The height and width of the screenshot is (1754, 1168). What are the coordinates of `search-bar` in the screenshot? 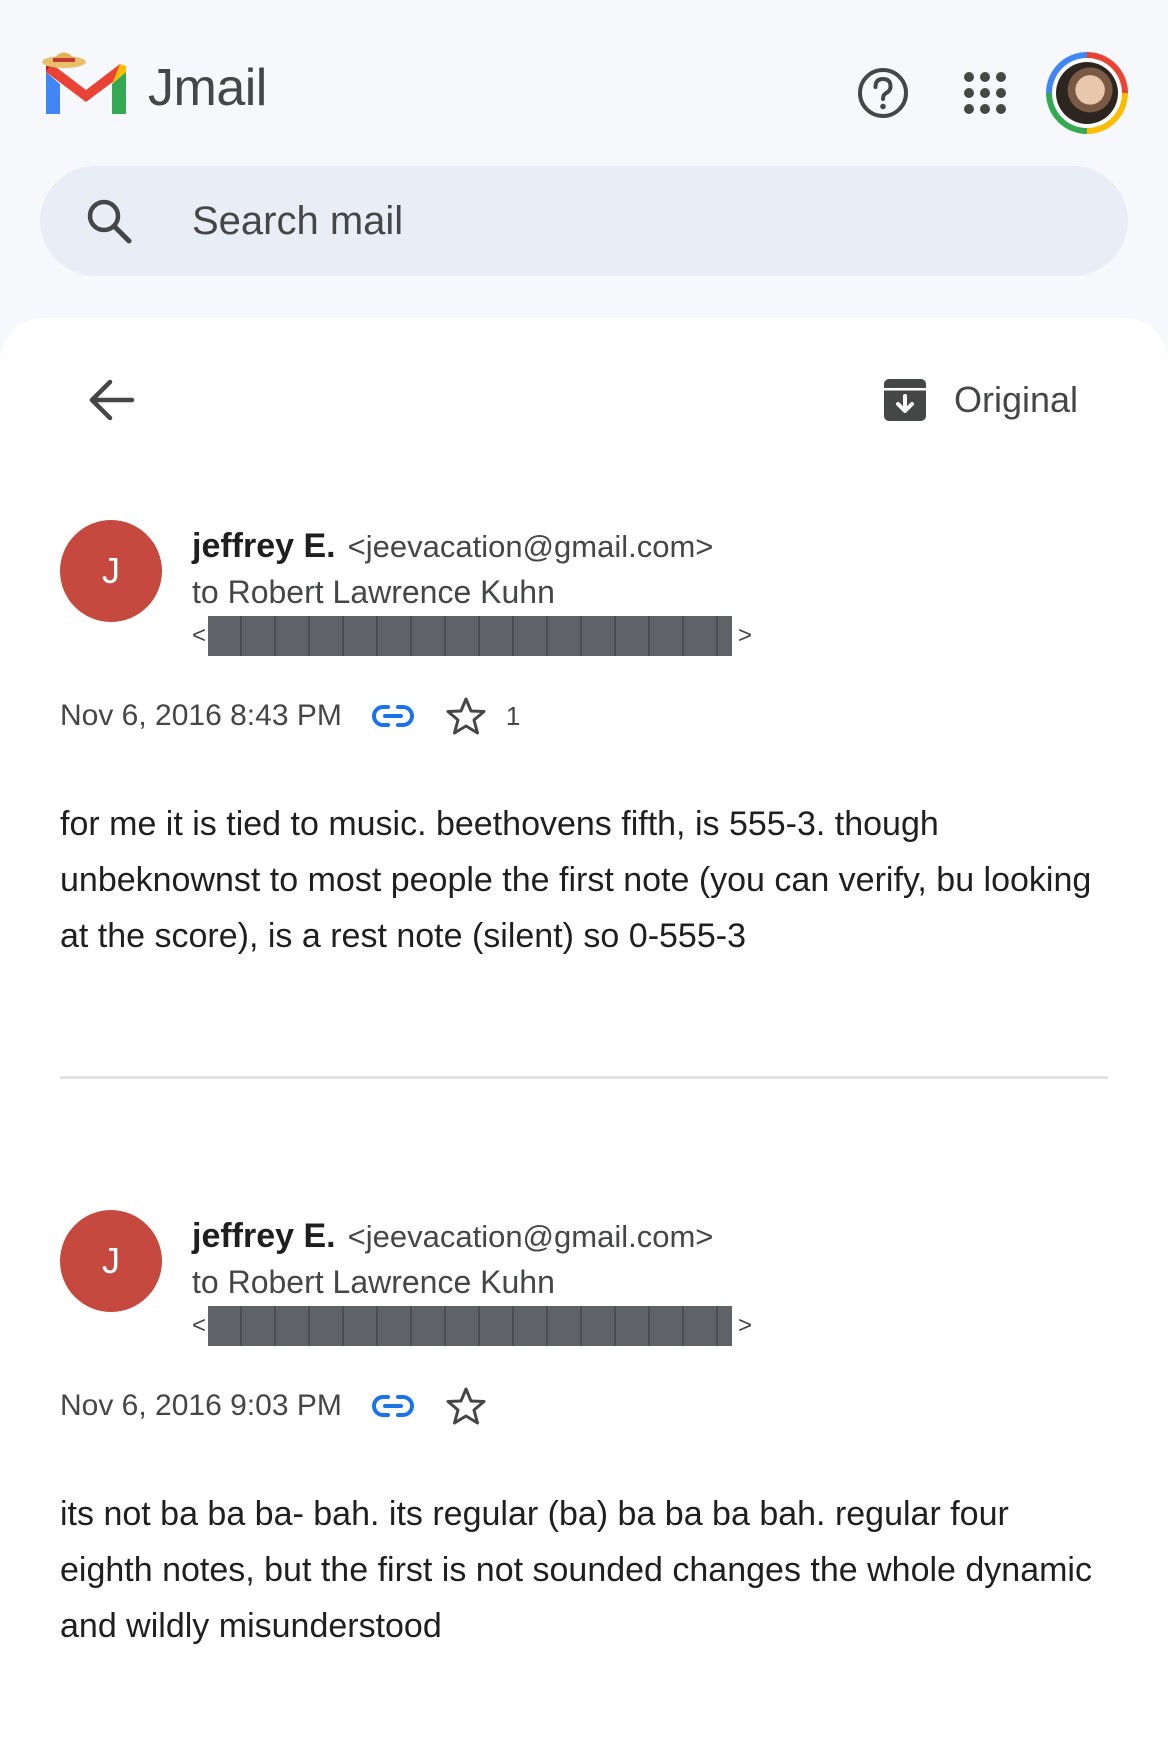 It's located at (584, 221).